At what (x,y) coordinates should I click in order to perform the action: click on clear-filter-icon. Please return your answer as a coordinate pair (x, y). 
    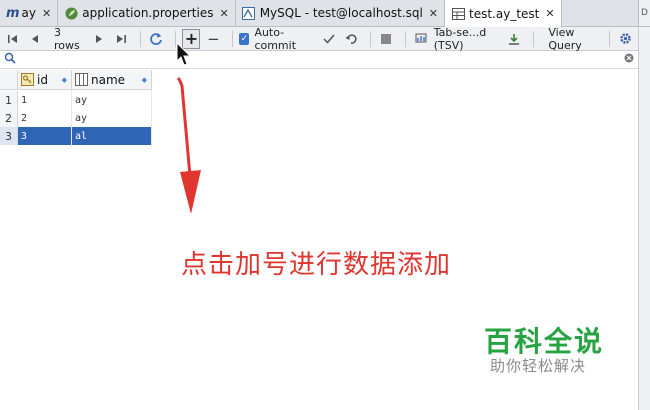
    Looking at the image, I should click on (629, 59).